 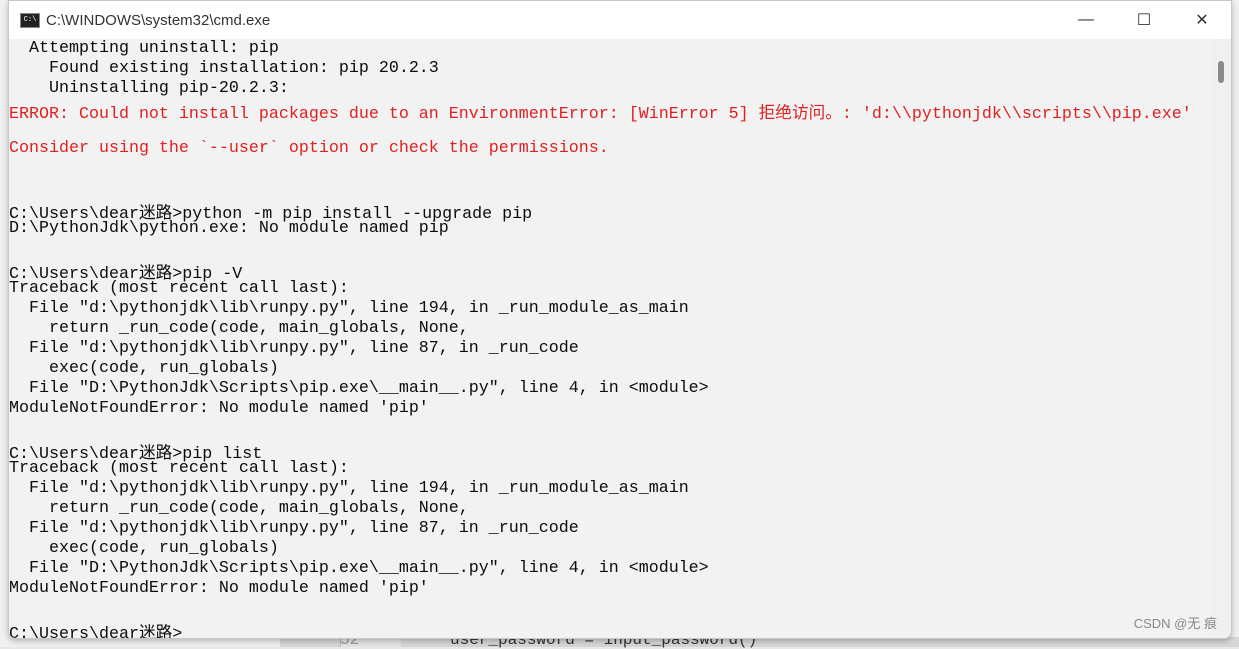 What do you see at coordinates (126, 274) in the screenshot?
I see `console-line: C:\Users\dear迷路>pip -V` at bounding box center [126, 274].